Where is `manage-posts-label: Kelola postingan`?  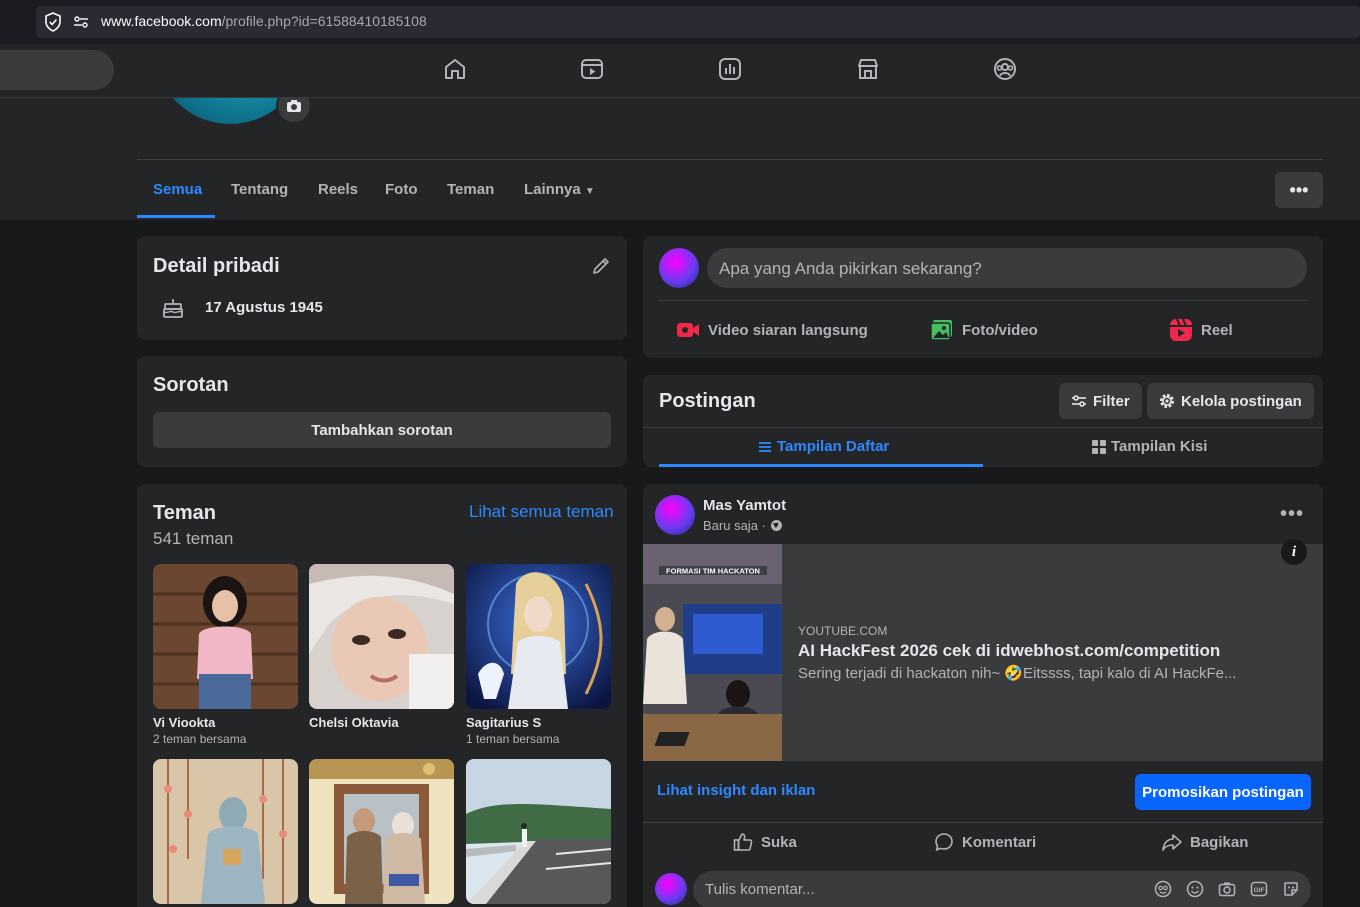 manage-posts-label: Kelola postingan is located at coordinates (1241, 401).